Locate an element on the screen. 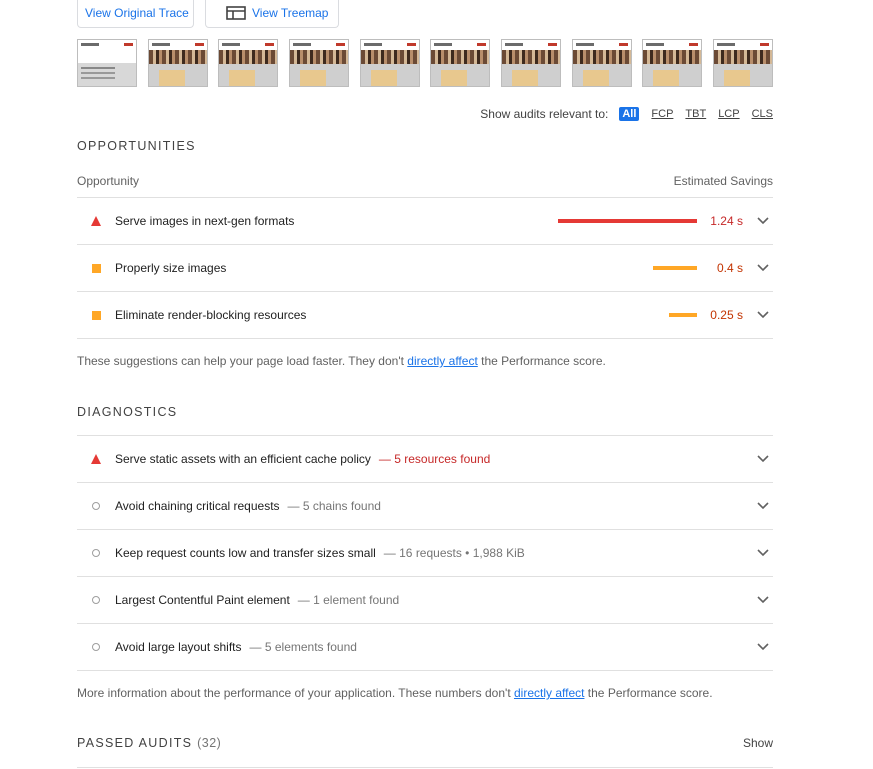 Image resolution: width=873 pixels, height=769 pixels. view-treemap-button: View Treemap is located at coordinates (272, 14).